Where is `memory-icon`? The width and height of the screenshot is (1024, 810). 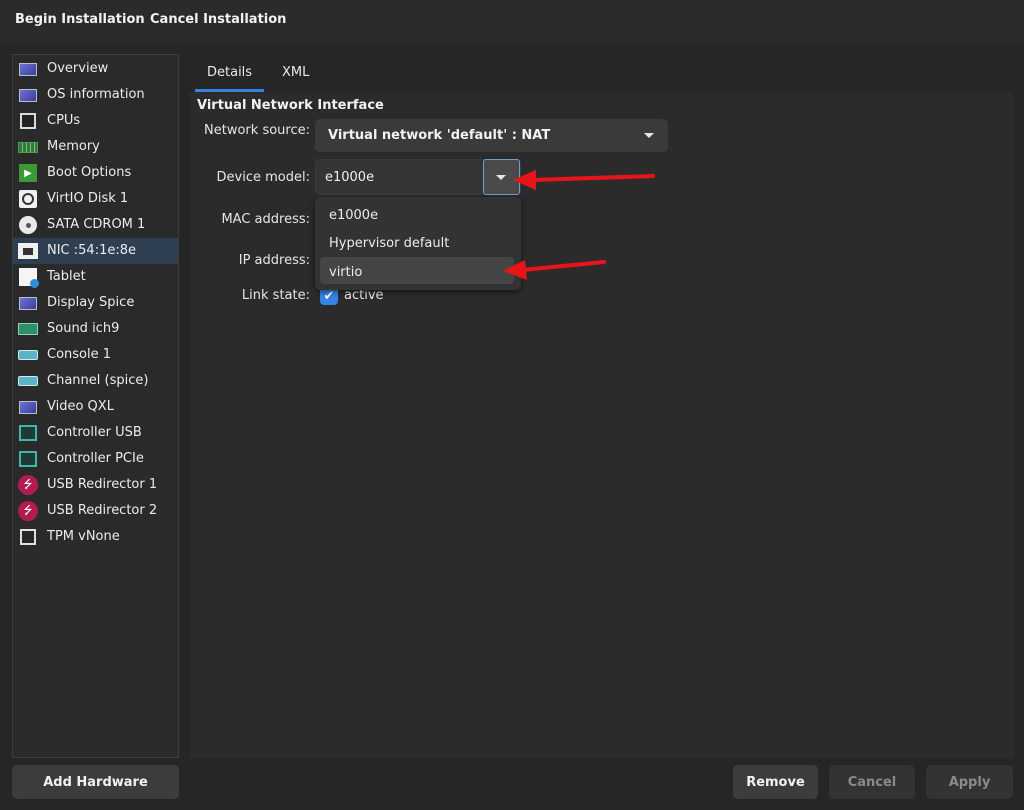 memory-icon is located at coordinates (28, 147).